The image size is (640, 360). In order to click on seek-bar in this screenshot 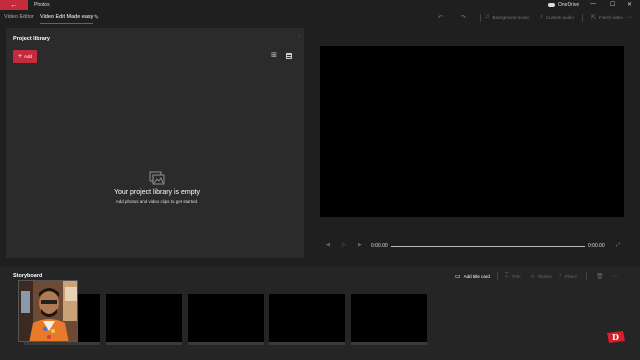, I will do `click(488, 246)`.